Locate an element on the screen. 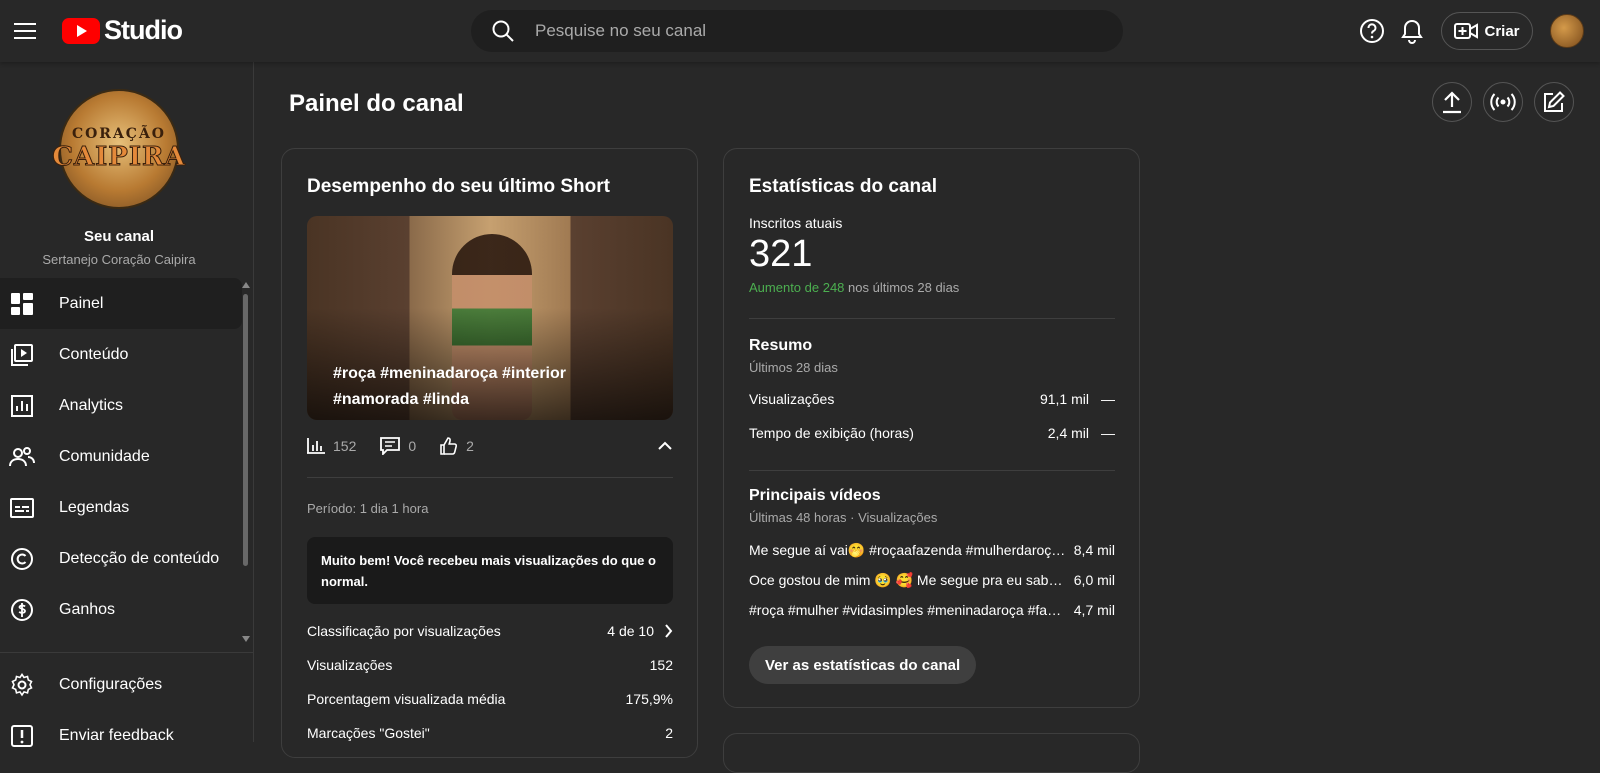  create-button: Criar is located at coordinates (1487, 31).